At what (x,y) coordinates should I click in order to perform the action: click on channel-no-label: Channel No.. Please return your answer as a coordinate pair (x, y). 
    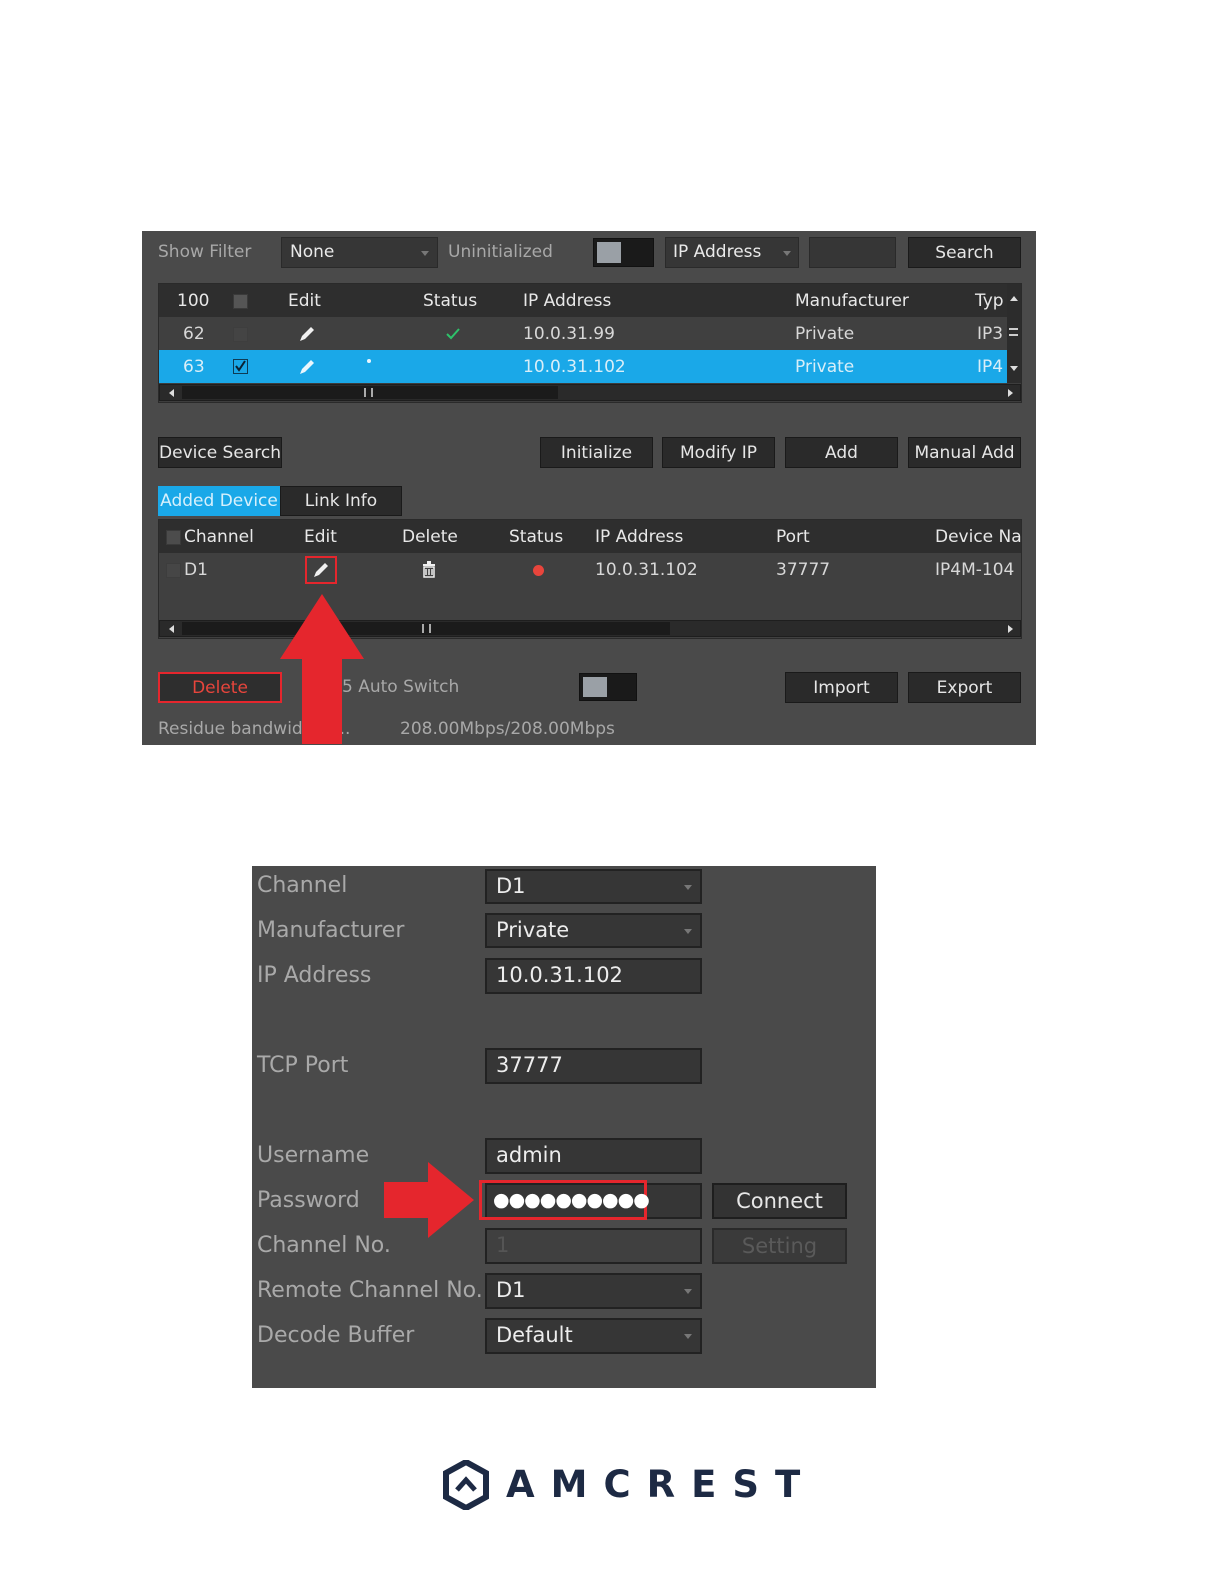
    Looking at the image, I should click on (324, 1245).